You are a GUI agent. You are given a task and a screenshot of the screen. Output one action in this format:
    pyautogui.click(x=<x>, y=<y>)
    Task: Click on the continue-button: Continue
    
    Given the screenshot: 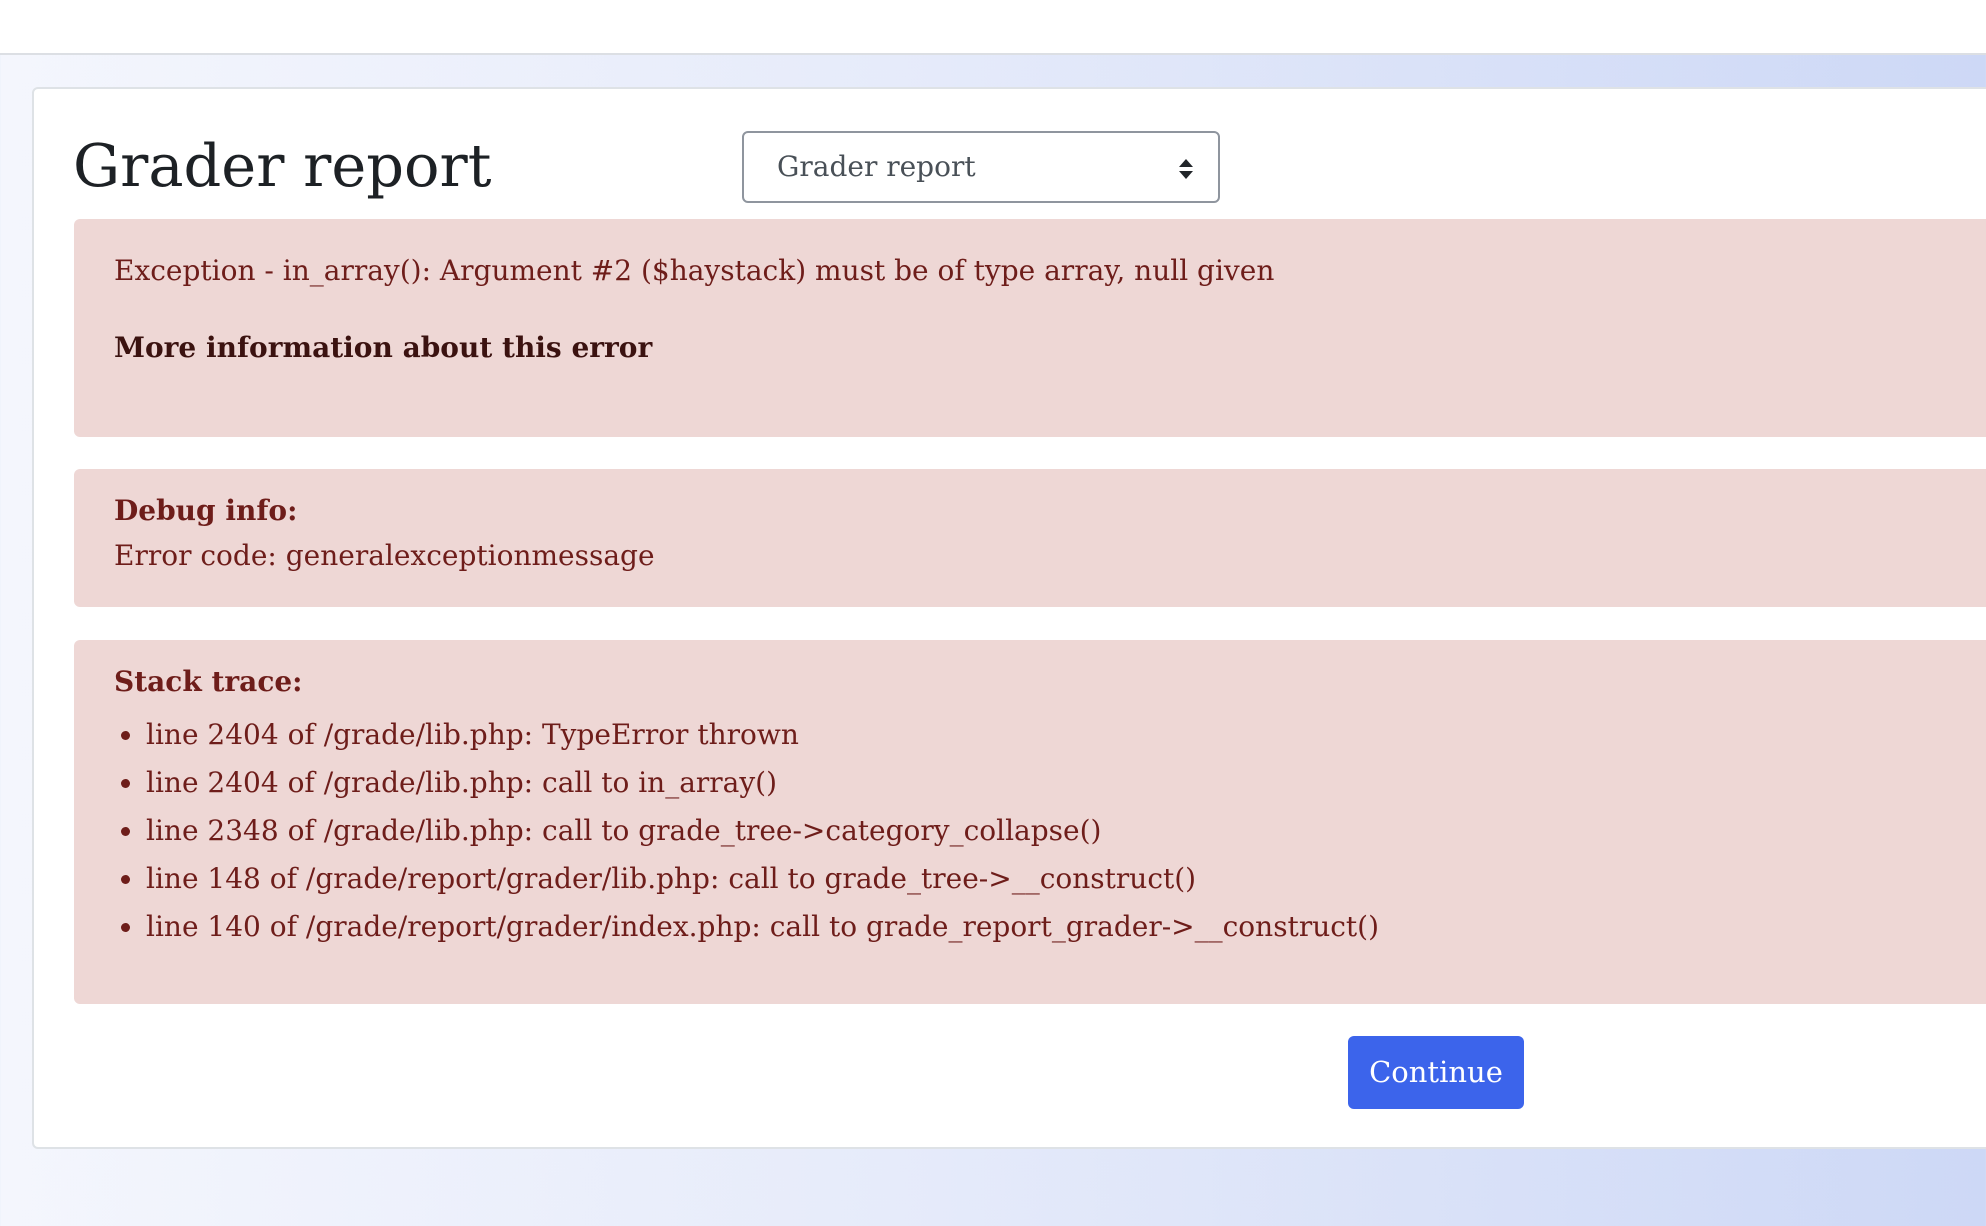 What is the action you would take?
    pyautogui.click(x=1436, y=1072)
    